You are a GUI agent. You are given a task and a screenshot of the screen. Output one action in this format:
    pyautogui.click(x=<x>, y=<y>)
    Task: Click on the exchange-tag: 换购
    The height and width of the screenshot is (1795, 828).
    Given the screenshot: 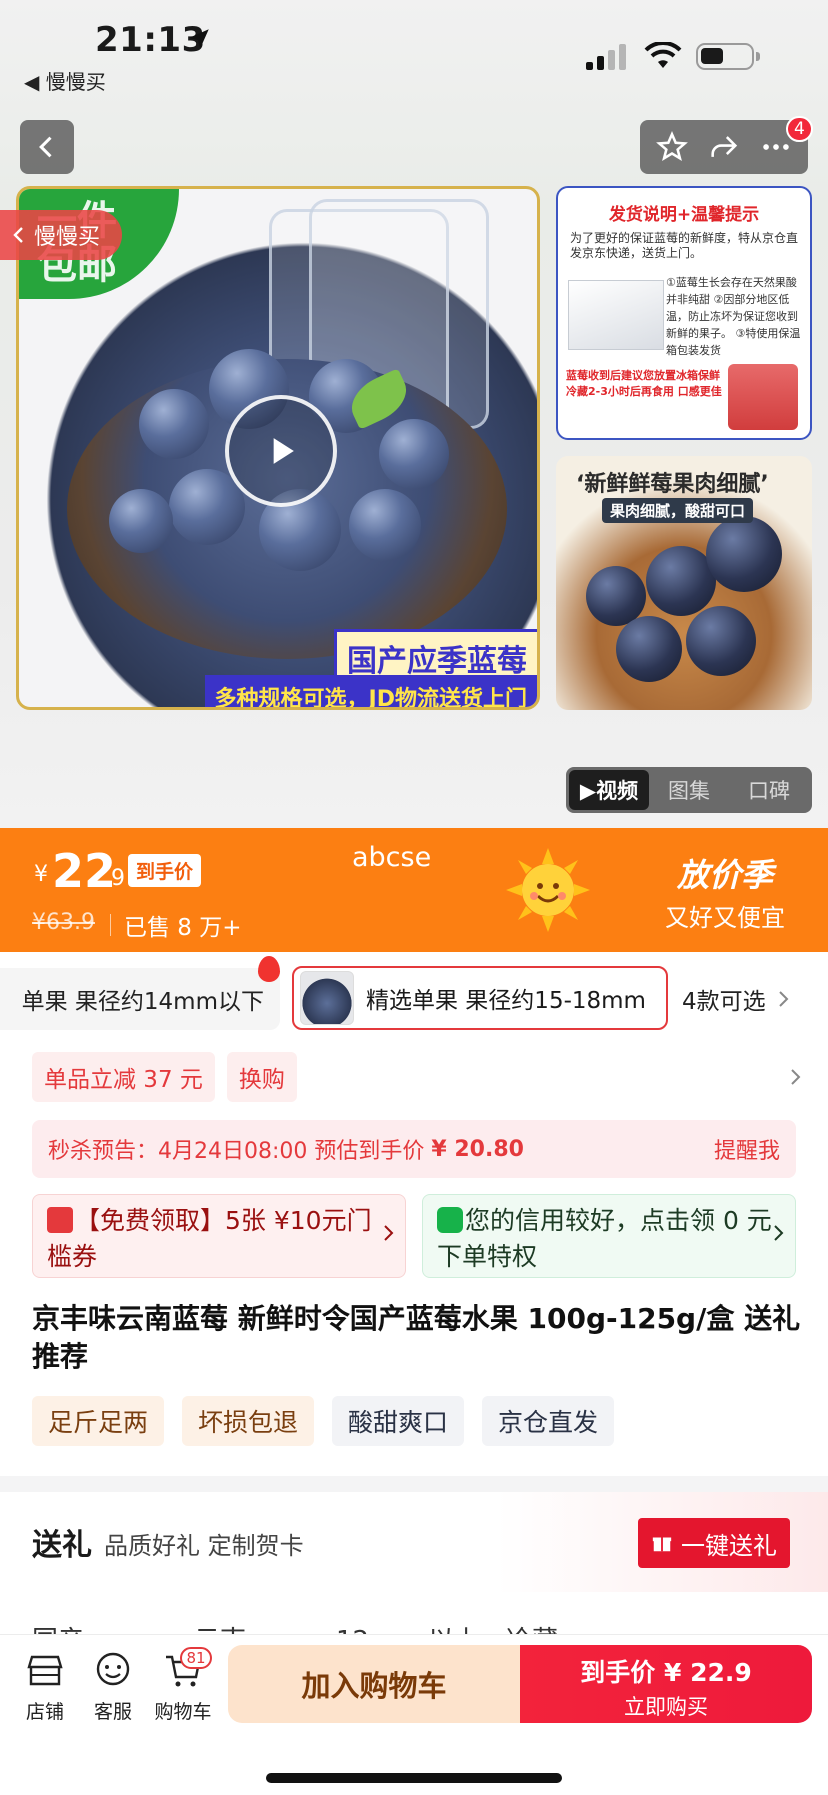 What is the action you would take?
    pyautogui.click(x=261, y=1077)
    